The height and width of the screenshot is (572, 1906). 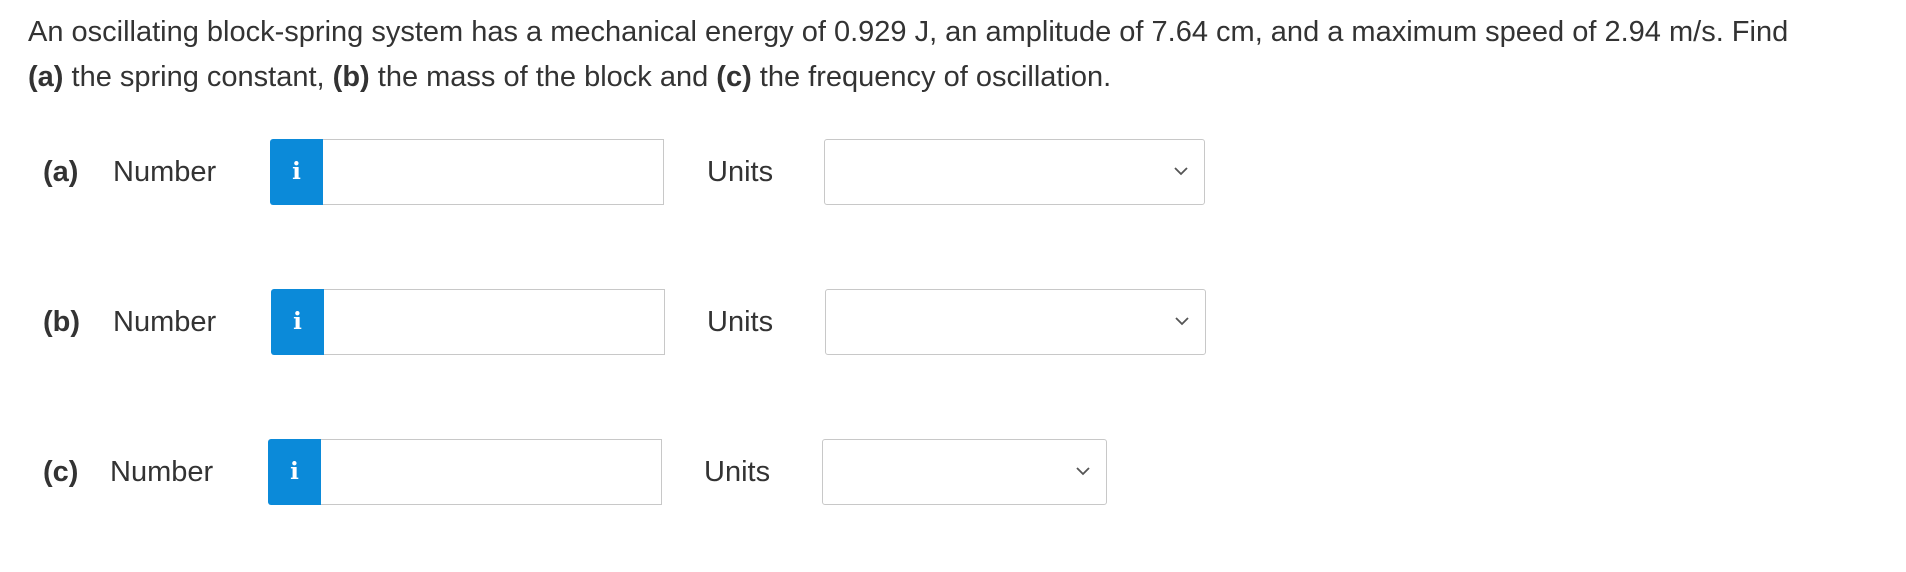 What do you see at coordinates (734, 77) in the screenshot?
I see `part-c-marker: (c)` at bounding box center [734, 77].